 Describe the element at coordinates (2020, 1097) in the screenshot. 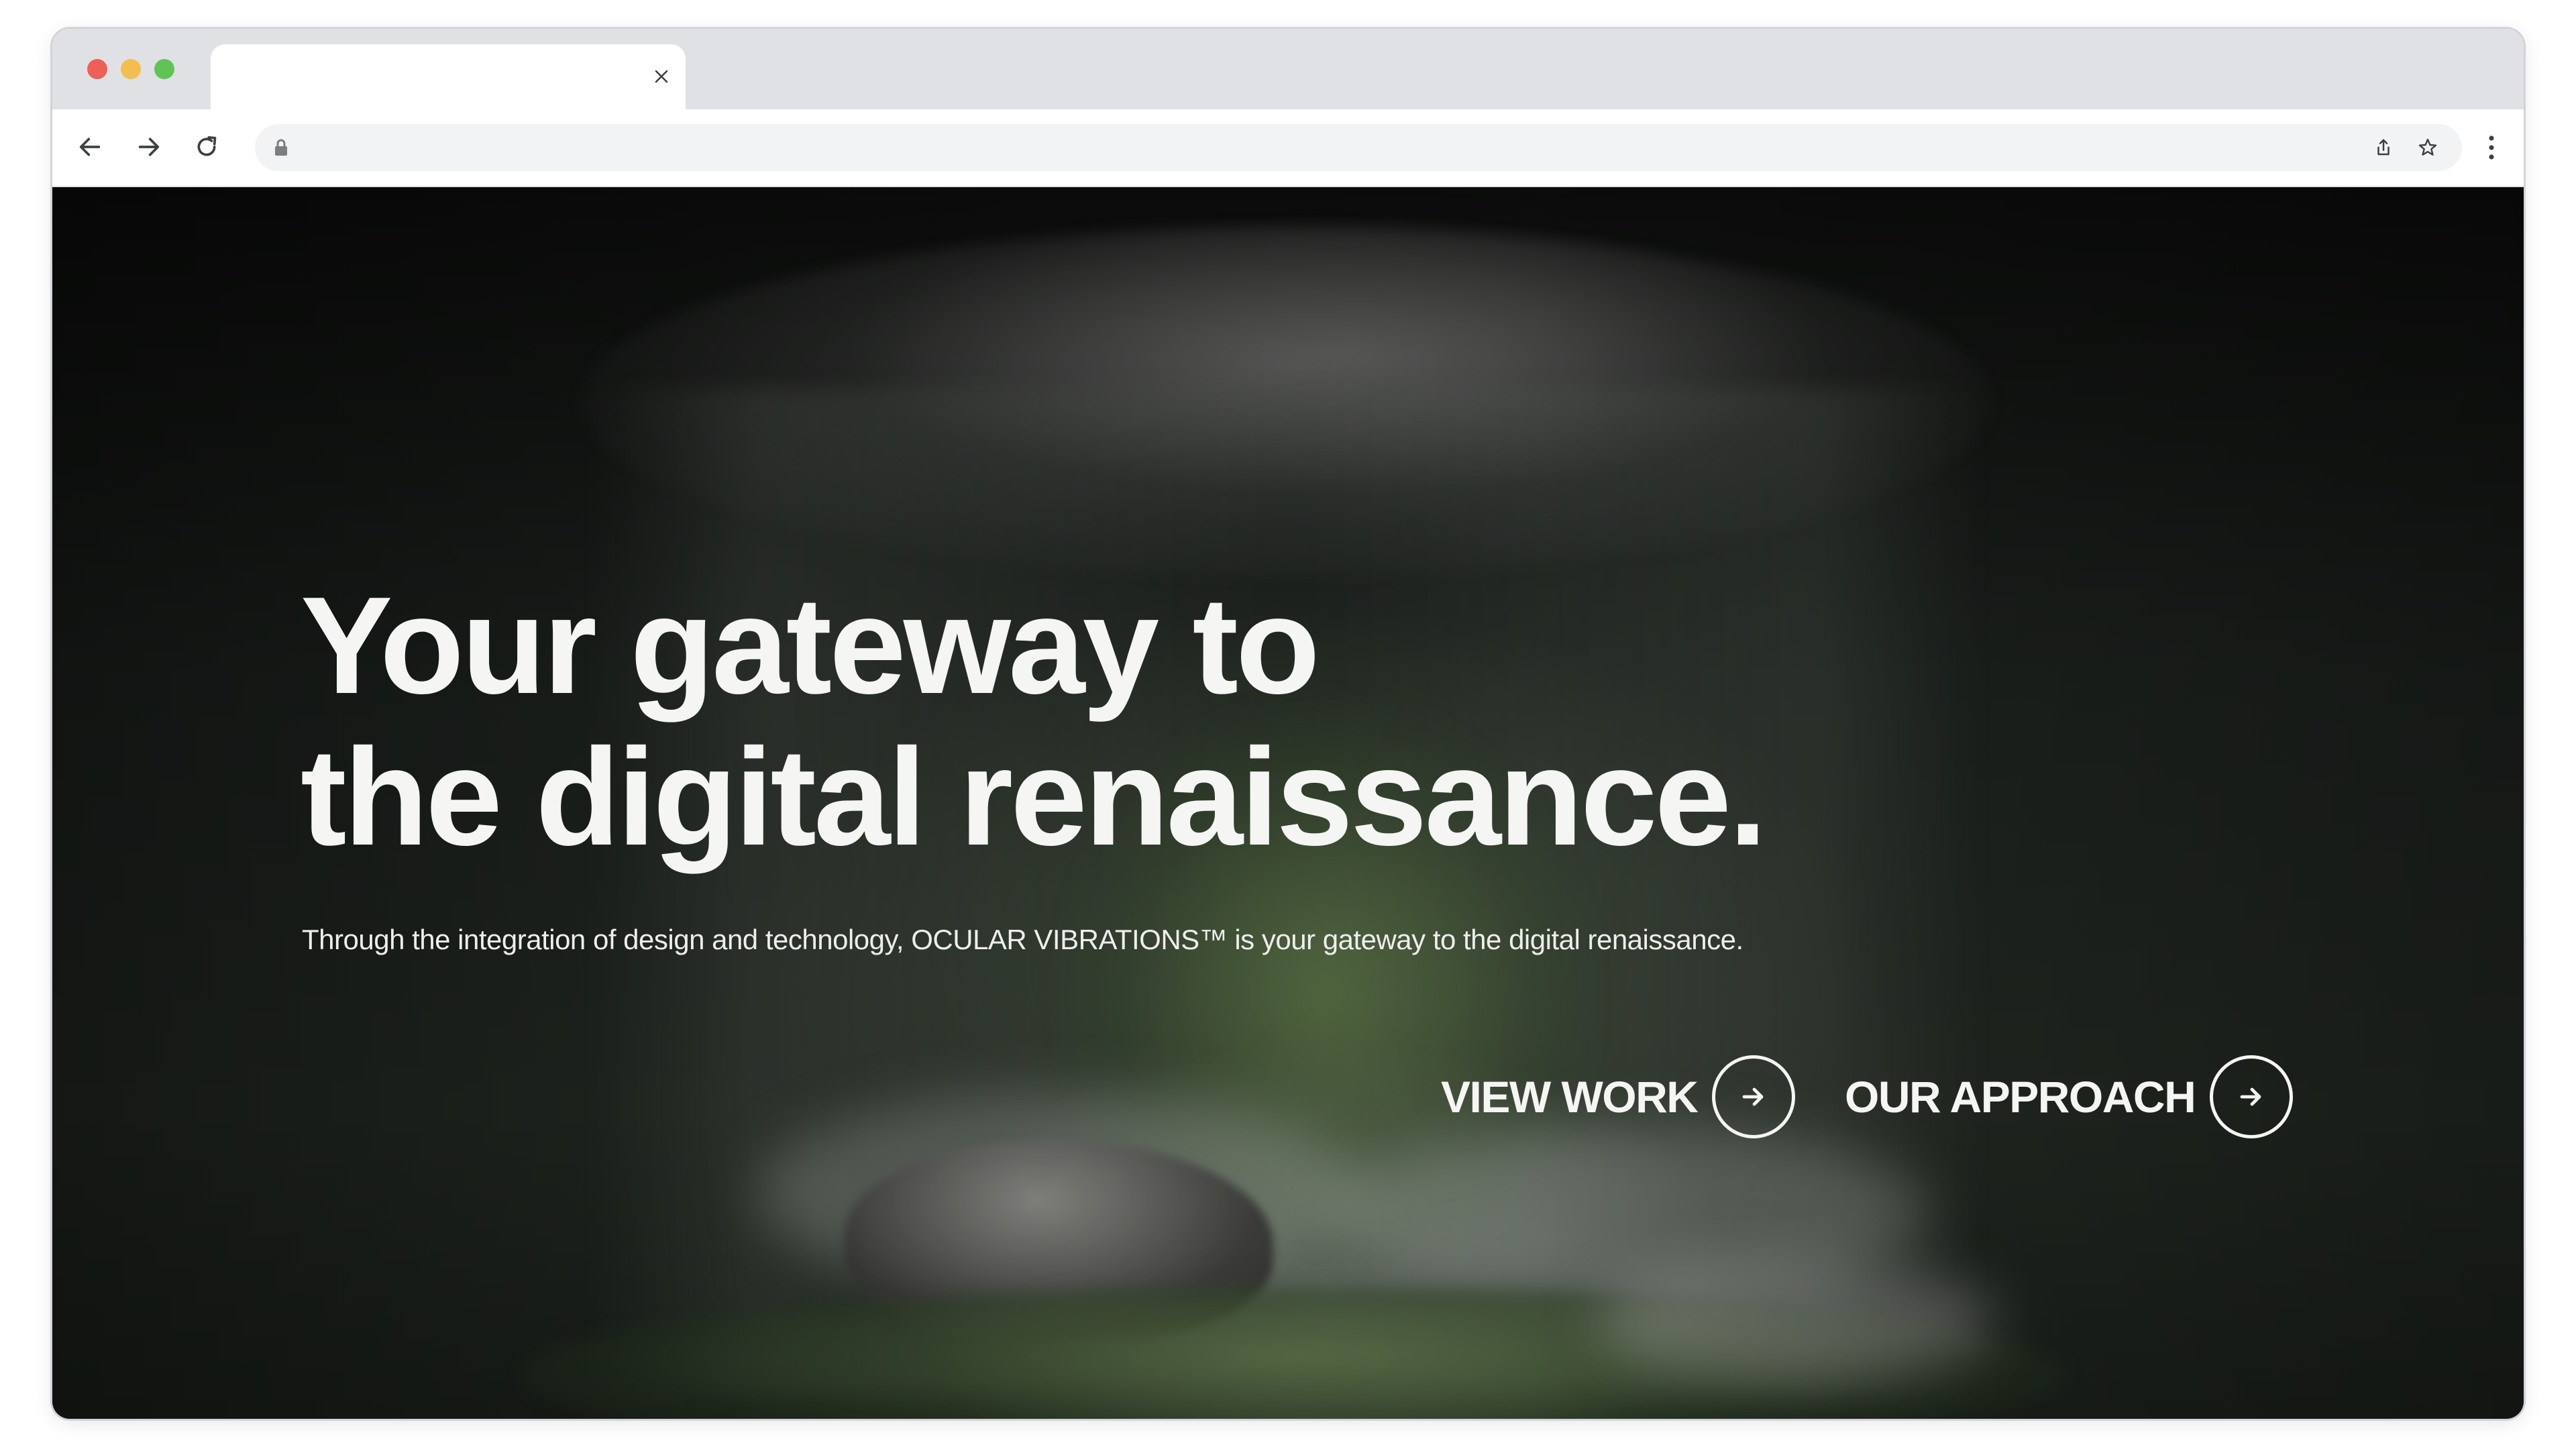

I see `our-approach-label: OUR APPROACH` at that location.